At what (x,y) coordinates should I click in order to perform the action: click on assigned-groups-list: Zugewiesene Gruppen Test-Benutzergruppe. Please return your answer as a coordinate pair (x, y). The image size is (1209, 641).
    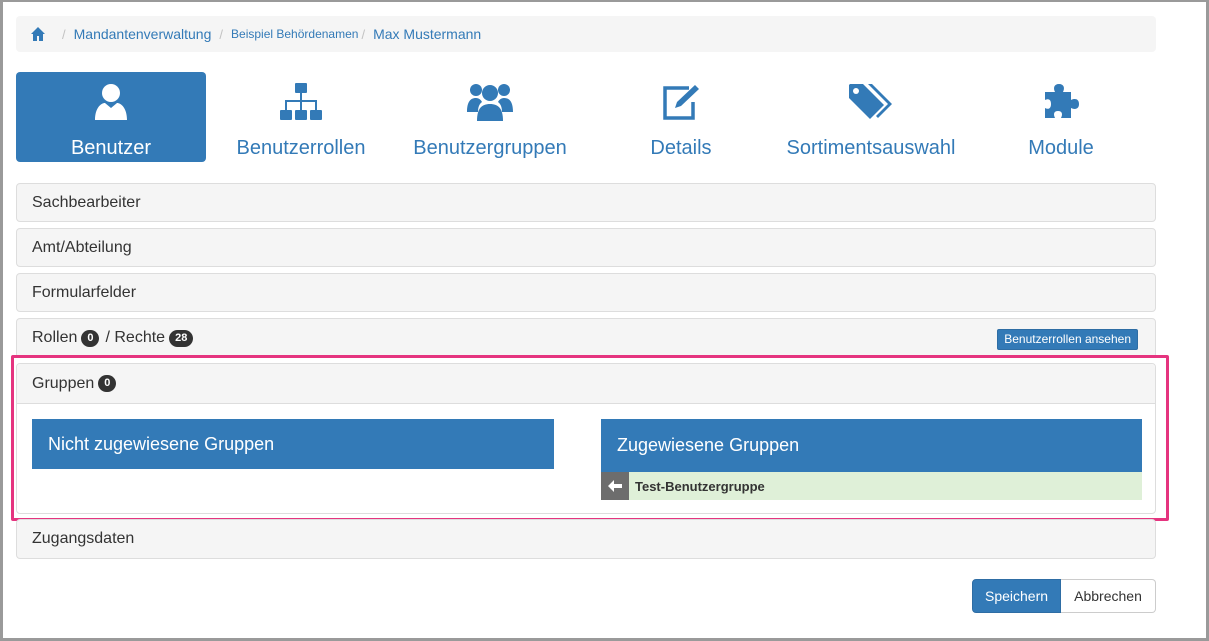
    Looking at the image, I should click on (871, 459).